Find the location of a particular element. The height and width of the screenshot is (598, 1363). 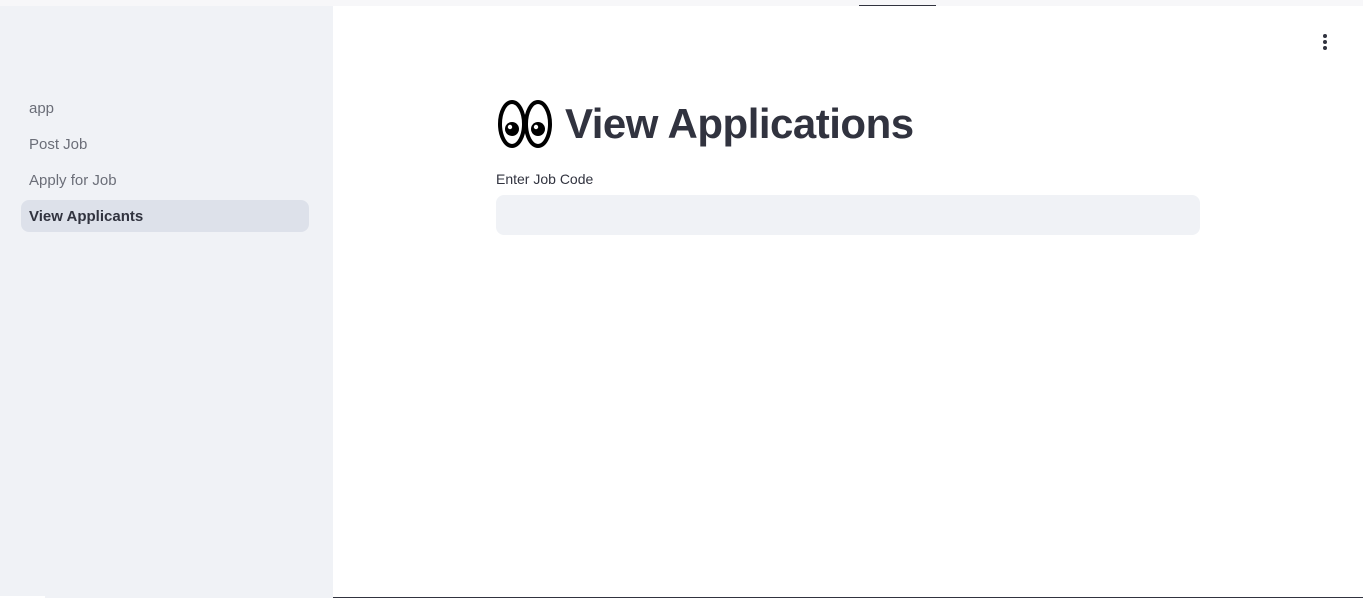

job-code-input is located at coordinates (848, 215).